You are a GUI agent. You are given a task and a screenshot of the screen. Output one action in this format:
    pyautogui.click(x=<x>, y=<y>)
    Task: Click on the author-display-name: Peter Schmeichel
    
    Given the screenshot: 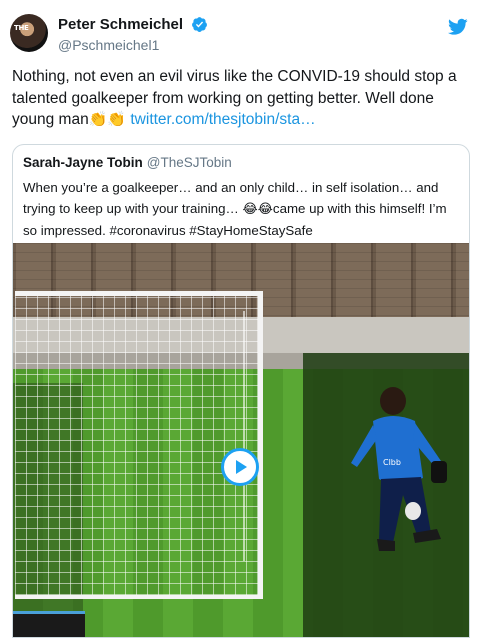 What is the action you would take?
    pyautogui.click(x=120, y=24)
    